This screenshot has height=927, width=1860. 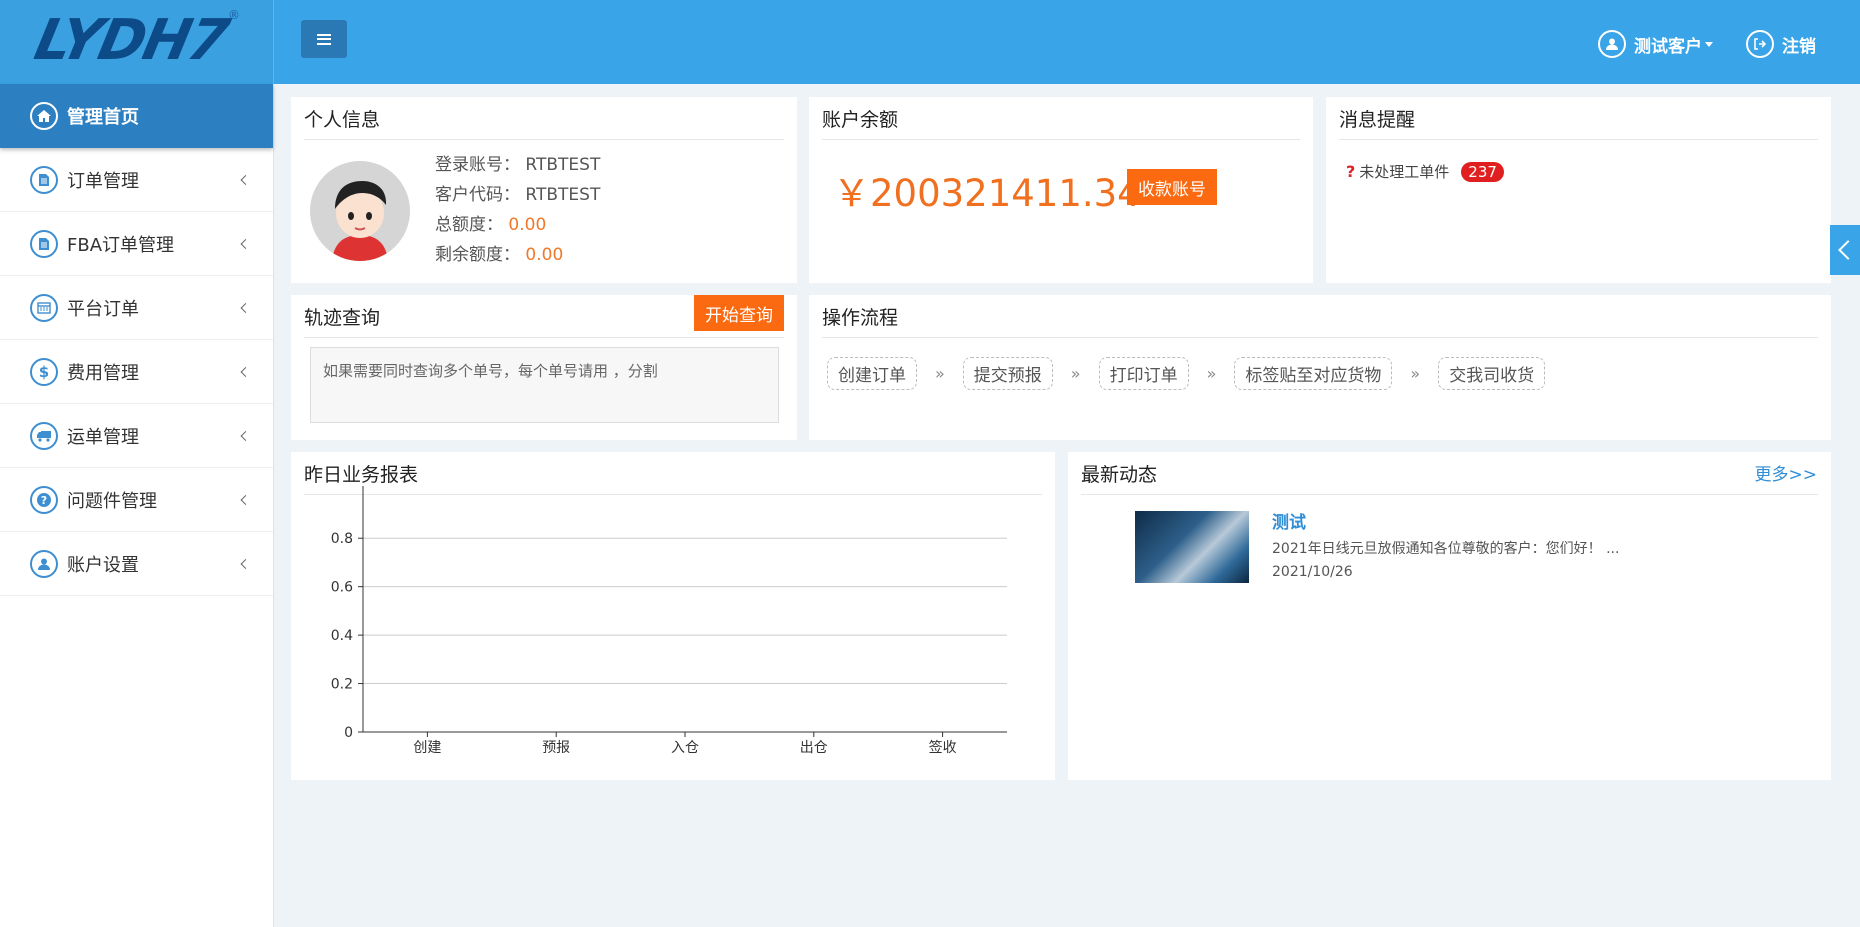 What do you see at coordinates (556, 748) in the screenshot?
I see `x-tick-label: 预报` at bounding box center [556, 748].